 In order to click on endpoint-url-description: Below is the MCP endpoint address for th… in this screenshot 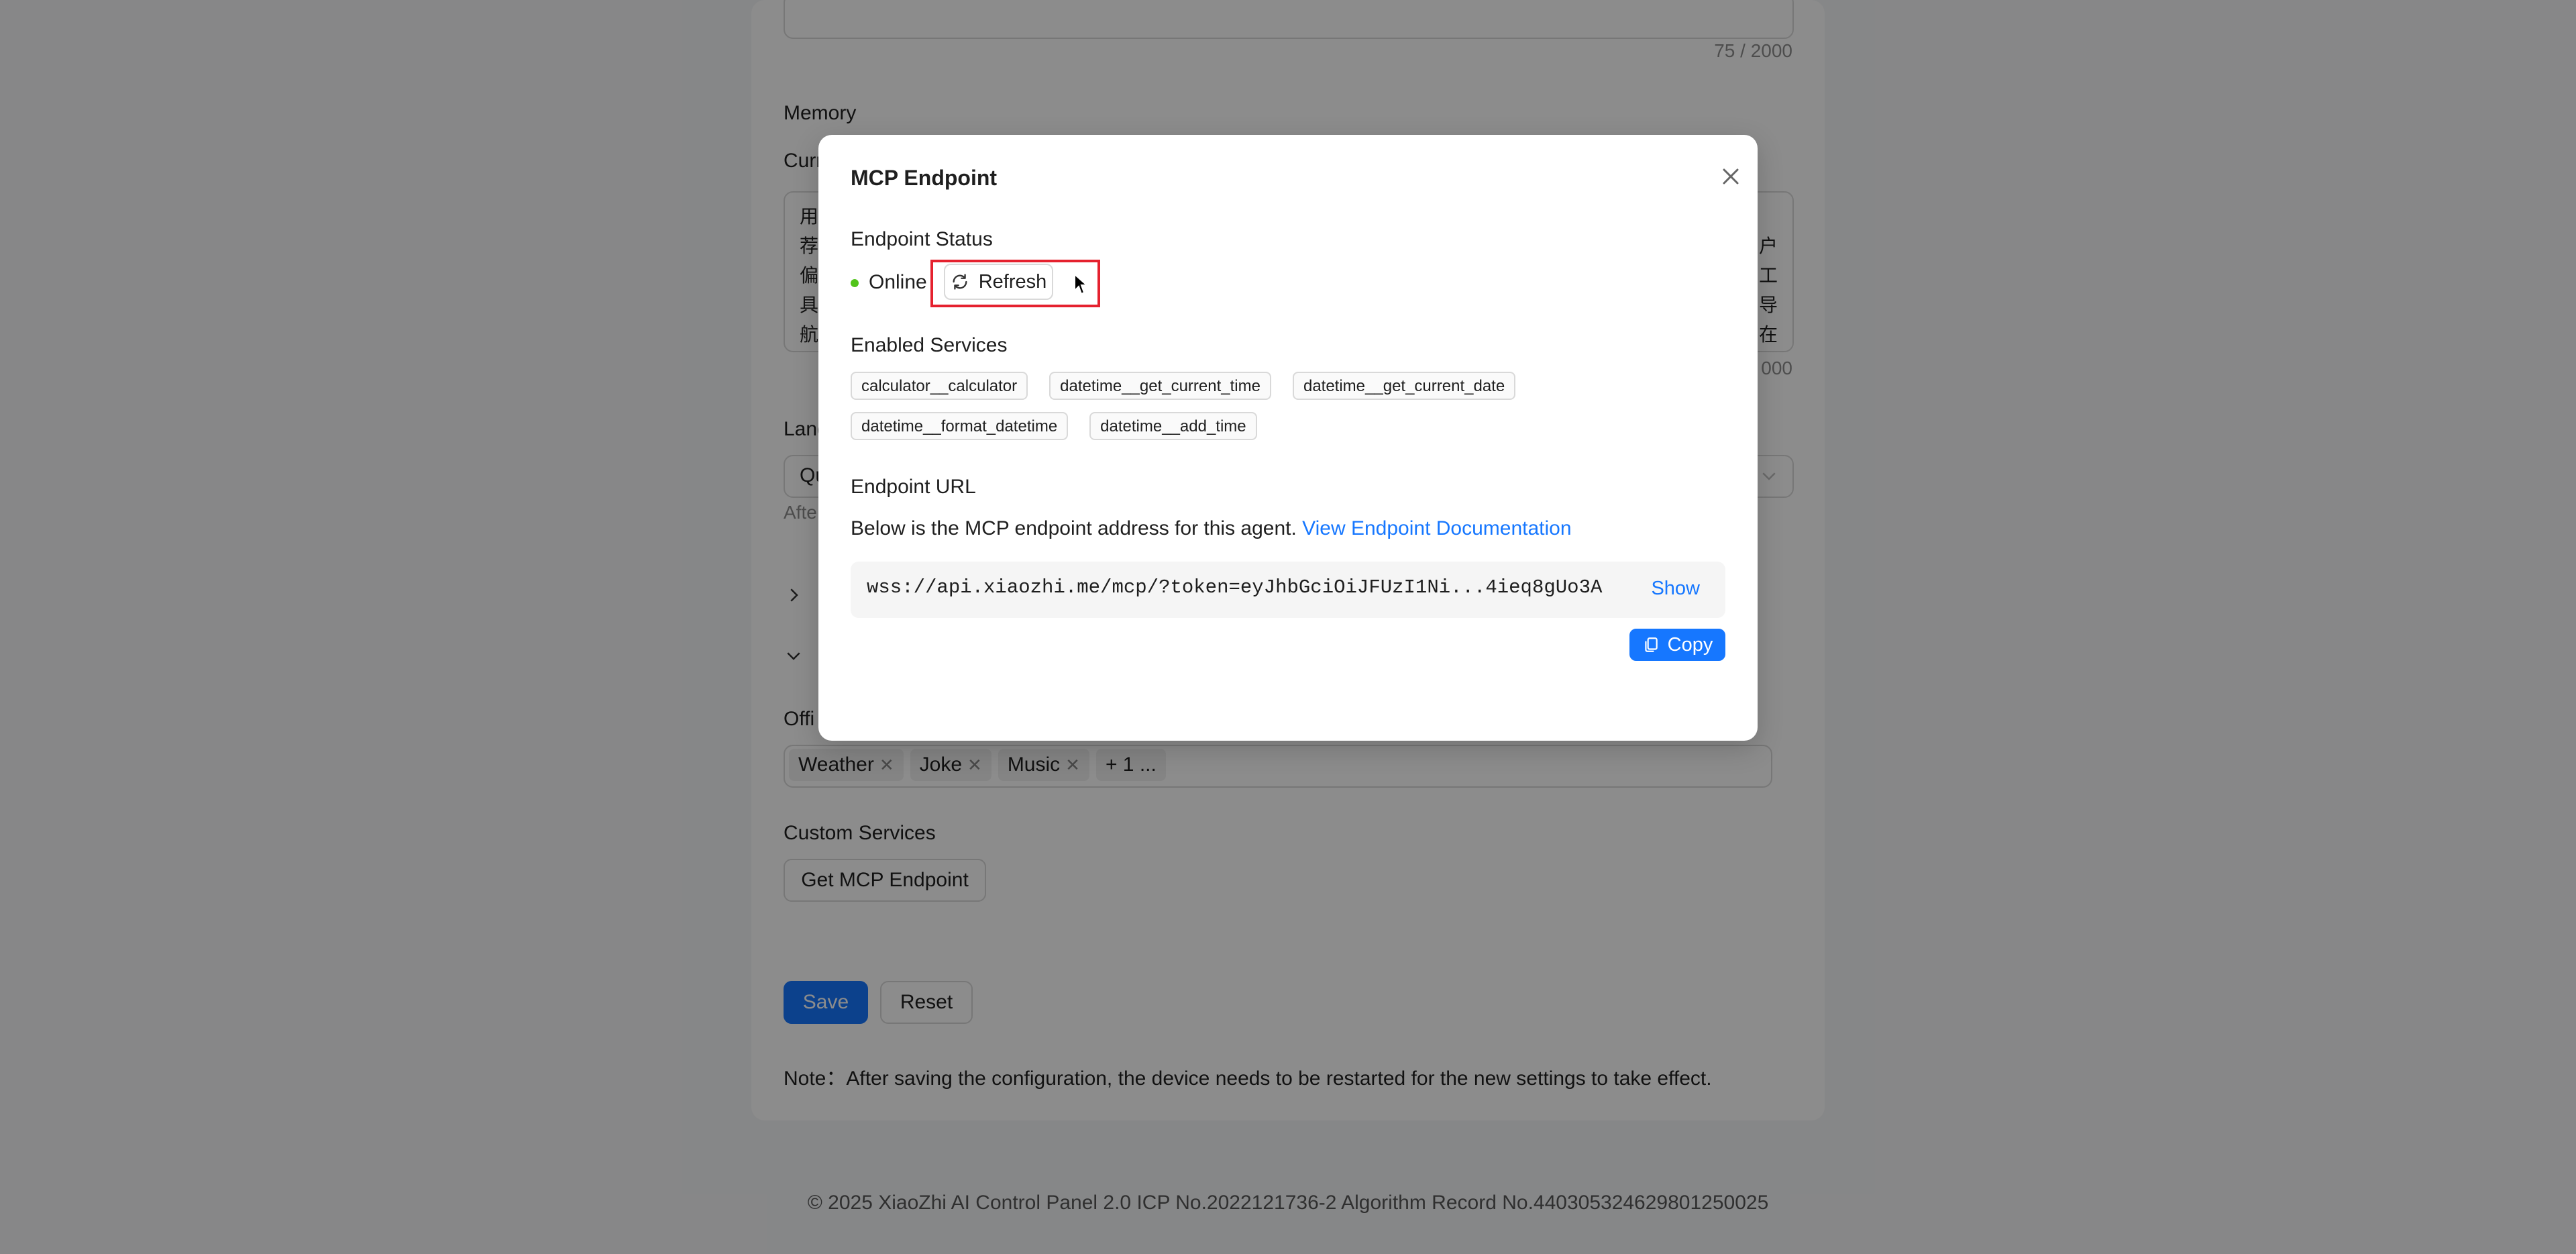, I will do `click(1211, 528)`.